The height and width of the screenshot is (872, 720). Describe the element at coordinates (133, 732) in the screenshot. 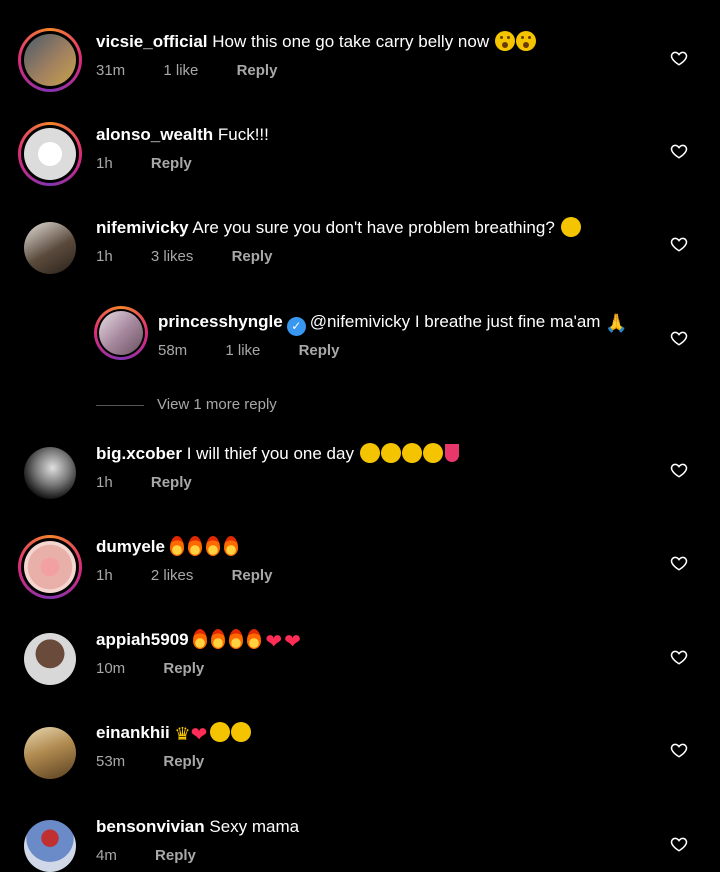

I see `username: einankhii` at that location.